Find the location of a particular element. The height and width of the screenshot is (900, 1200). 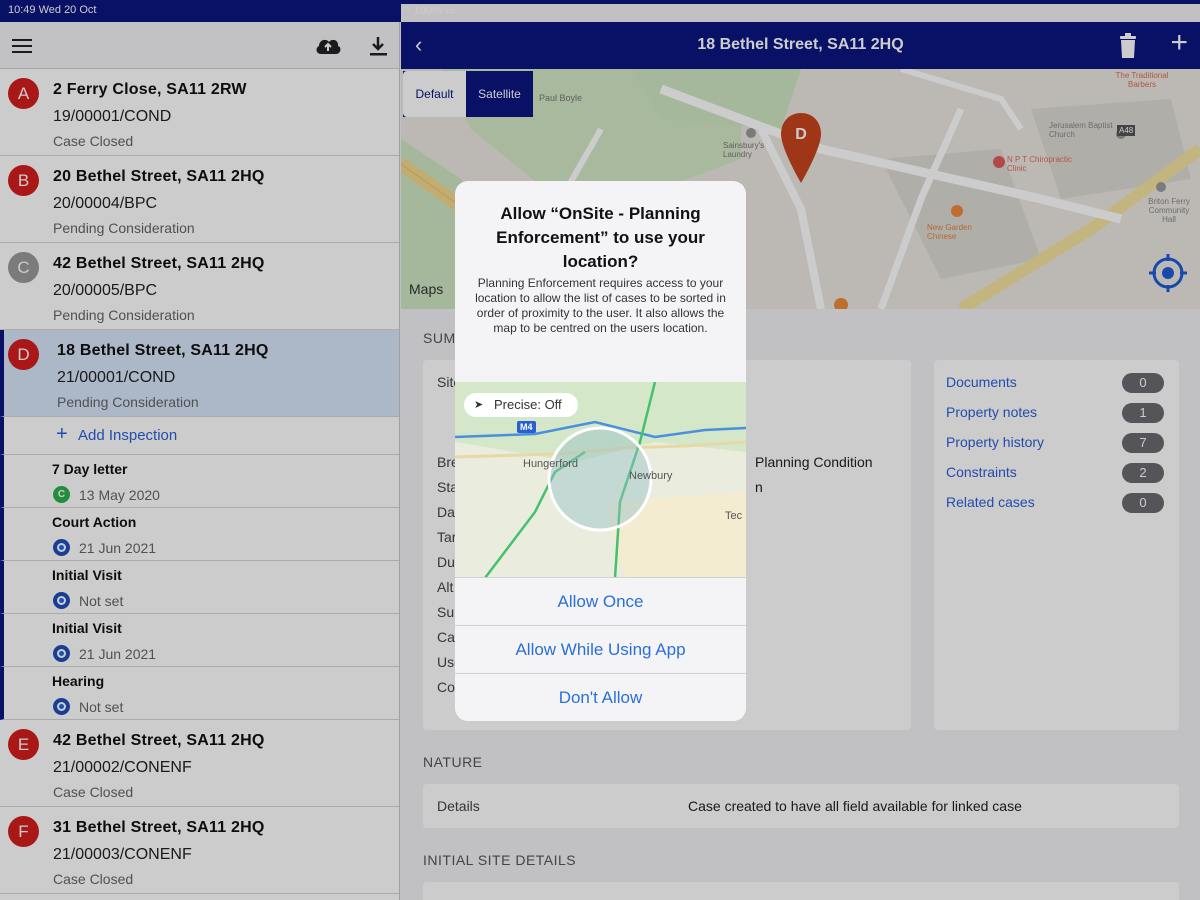

allow-once-button: Allow Once is located at coordinates (600, 601).